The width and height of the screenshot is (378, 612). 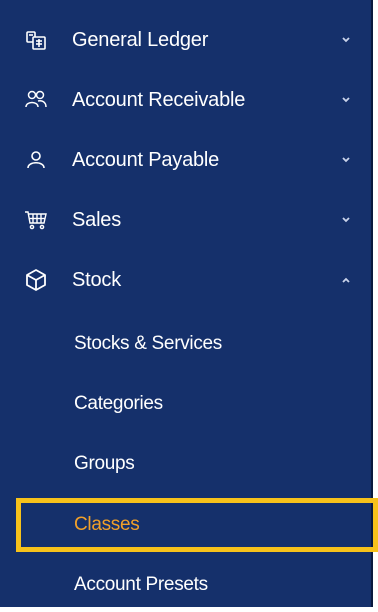 What do you see at coordinates (36, 280) in the screenshot?
I see `cube-icon` at bounding box center [36, 280].